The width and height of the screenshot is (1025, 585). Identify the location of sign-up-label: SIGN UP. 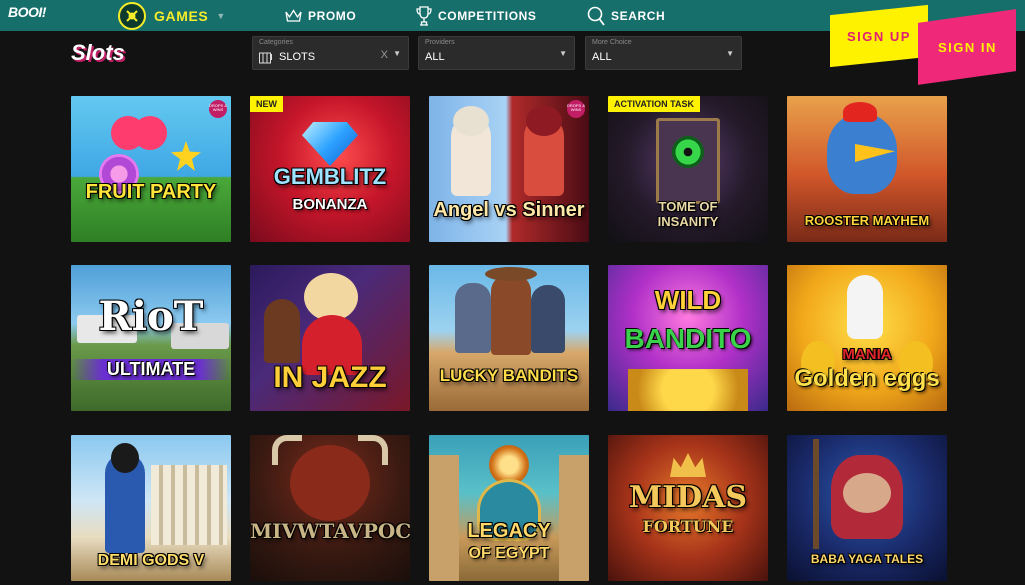
(879, 36).